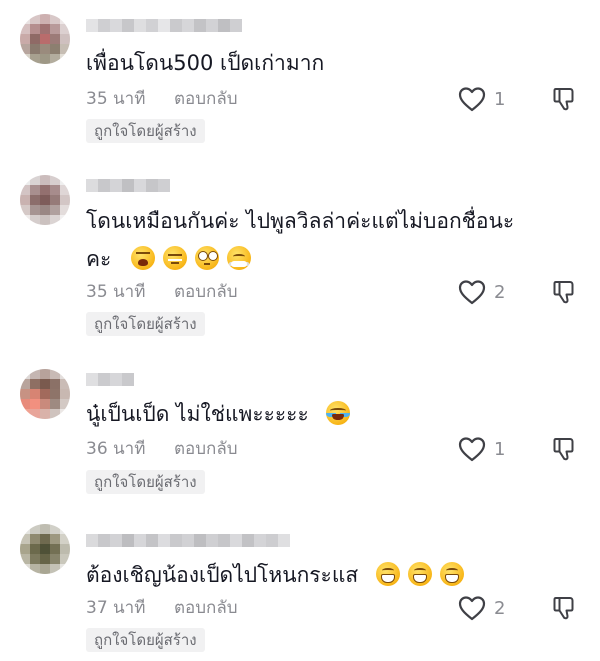  I want to click on comment-text: ต้องเชิญน้องเป็ดไปโหนกระแส, so click(336, 575).